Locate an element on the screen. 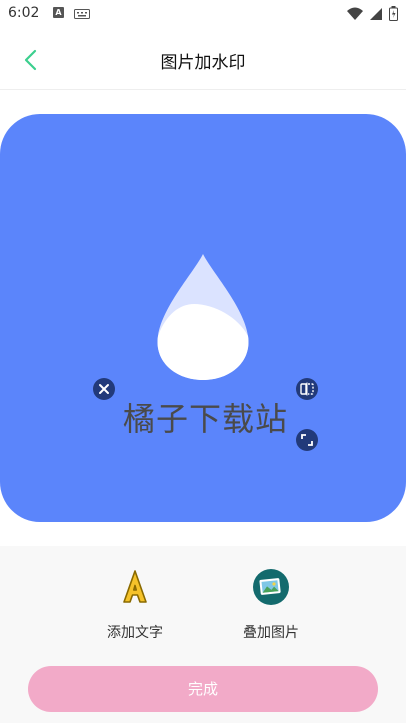  water-drop-icon is located at coordinates (203, 317).